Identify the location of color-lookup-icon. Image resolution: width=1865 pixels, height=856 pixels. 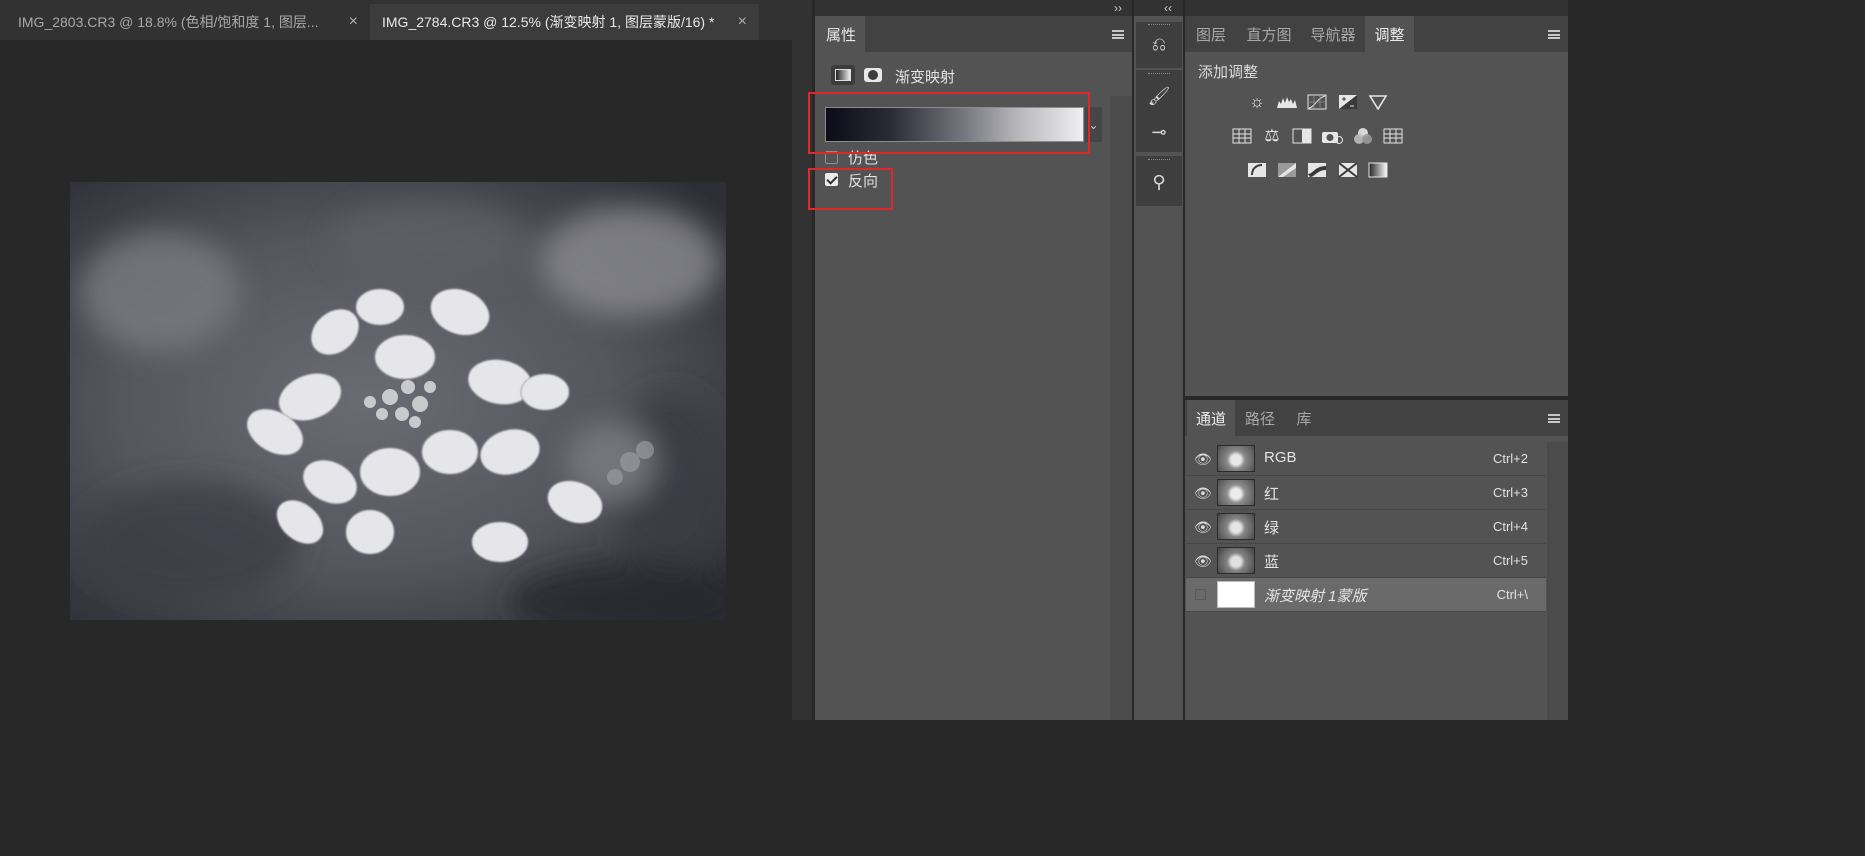
(1393, 136).